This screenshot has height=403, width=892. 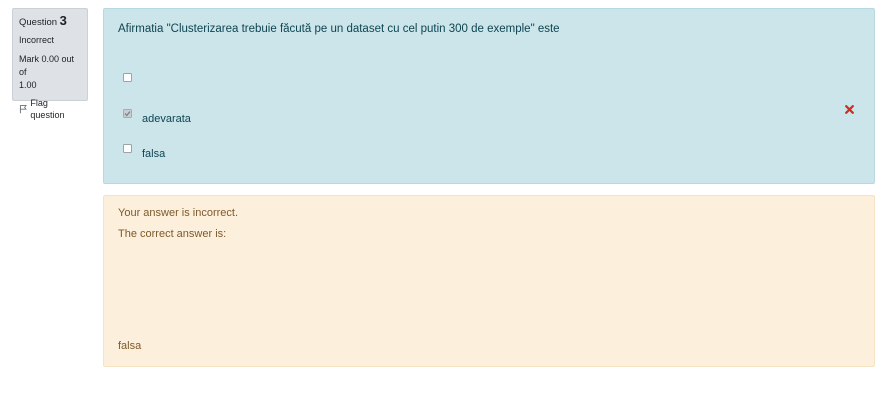 I want to click on question-number-value: 3, so click(x=63, y=20).